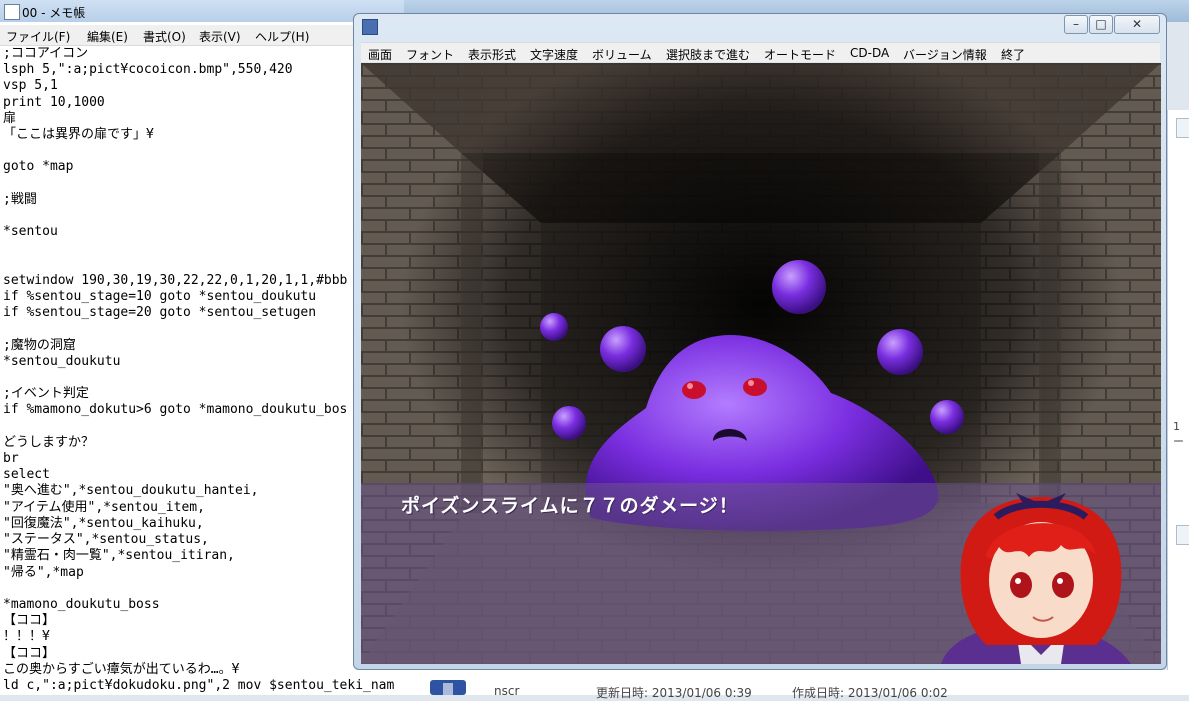  Describe the element at coordinates (622, 54) in the screenshot. I see `game-menu-volume: ボリューム` at that location.